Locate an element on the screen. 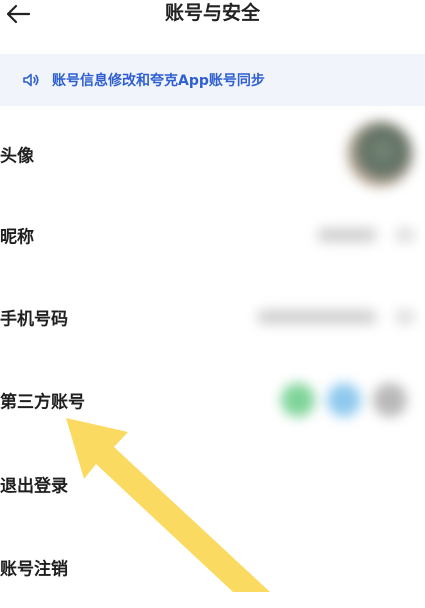 Image resolution: width=425 pixels, height=608 pixels. row-label: 昵称 is located at coordinates (17, 237).